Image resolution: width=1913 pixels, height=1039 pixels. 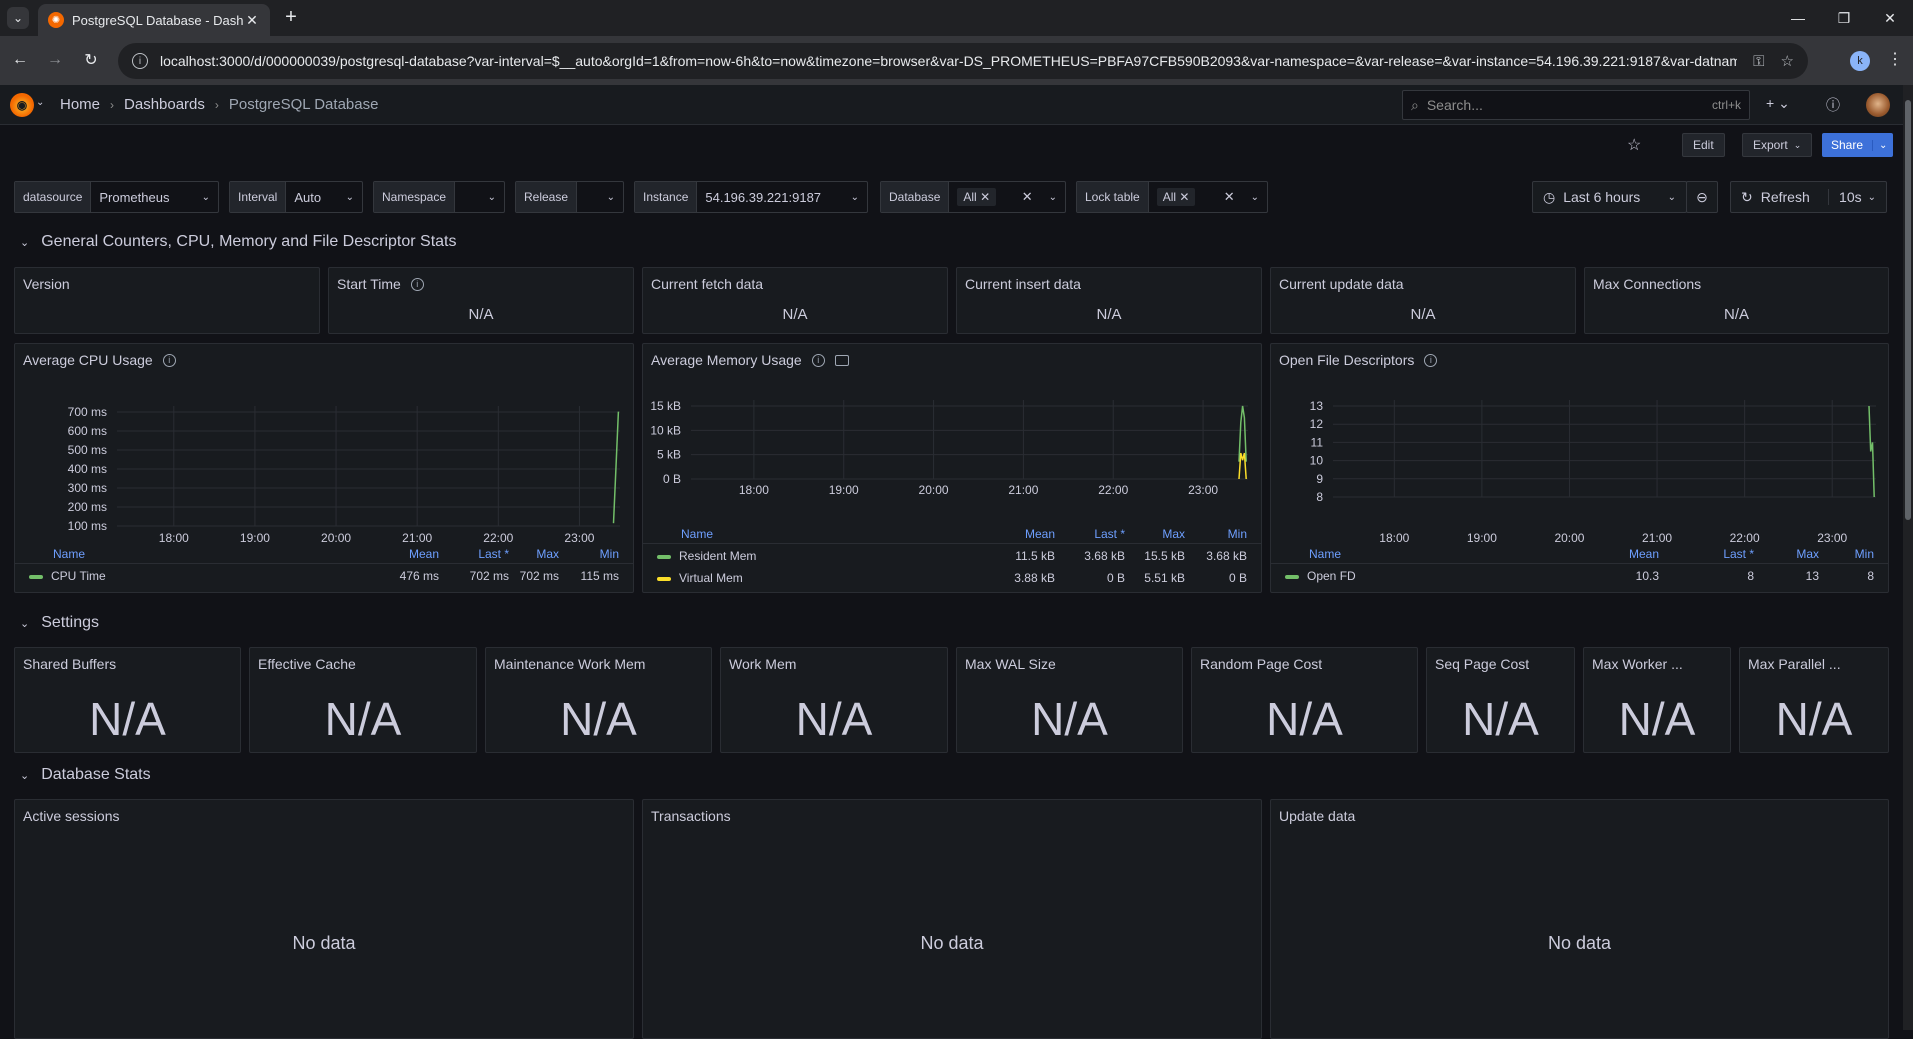 I want to click on share-button: Share ⌄, so click(x=1858, y=145).